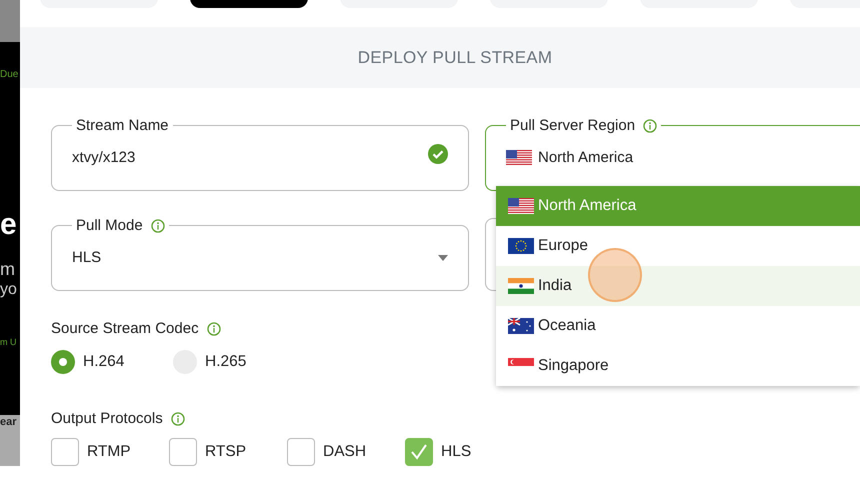 This screenshot has height=481, width=860. I want to click on background-text: yo, so click(9, 290).